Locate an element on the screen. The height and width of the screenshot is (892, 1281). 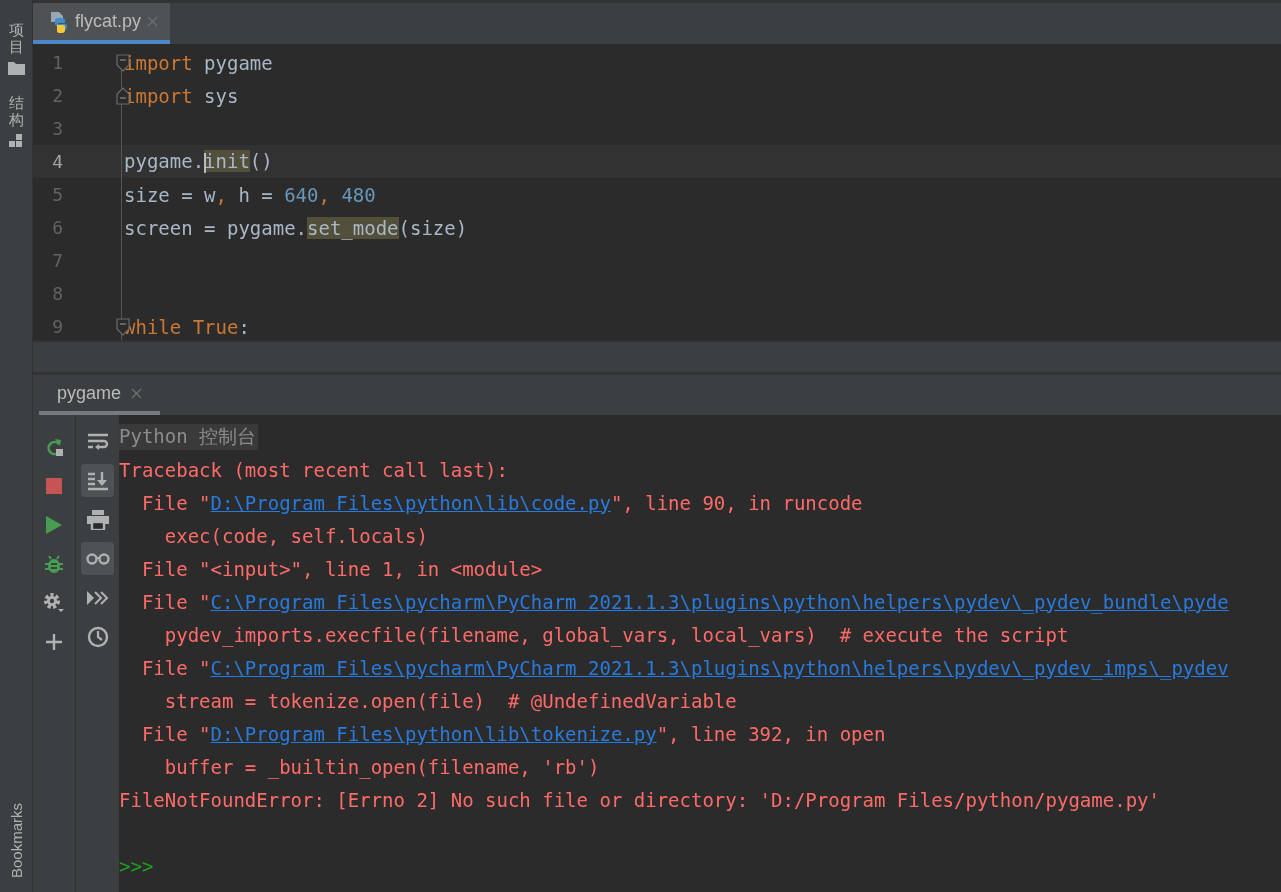
line-number: 5 is located at coordinates (57, 194).